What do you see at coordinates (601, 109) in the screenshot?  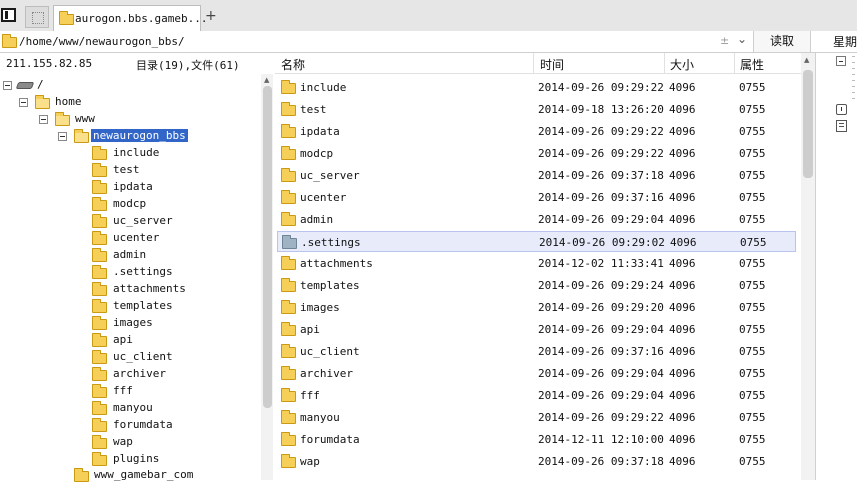 I see `cell-time: 2014-09-18 13:26:20` at bounding box center [601, 109].